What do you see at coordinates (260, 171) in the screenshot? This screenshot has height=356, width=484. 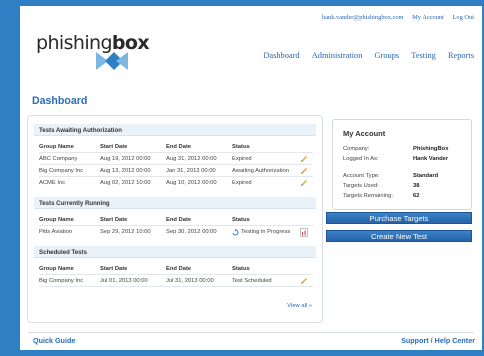 I see `cell-status: Awaiting Authorization` at bounding box center [260, 171].